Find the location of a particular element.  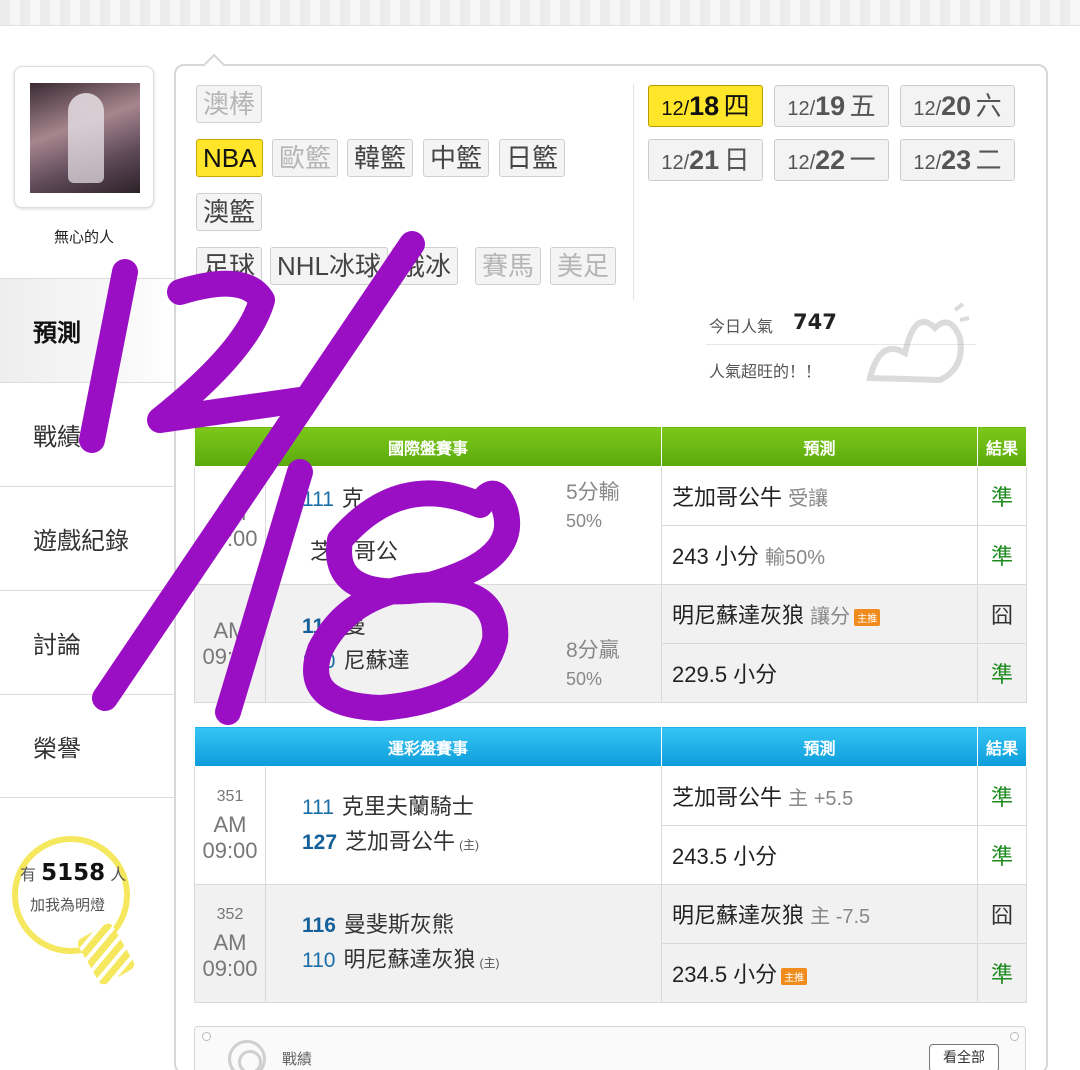

sport-tab-japan-basketball: 日籃 is located at coordinates (532, 158).